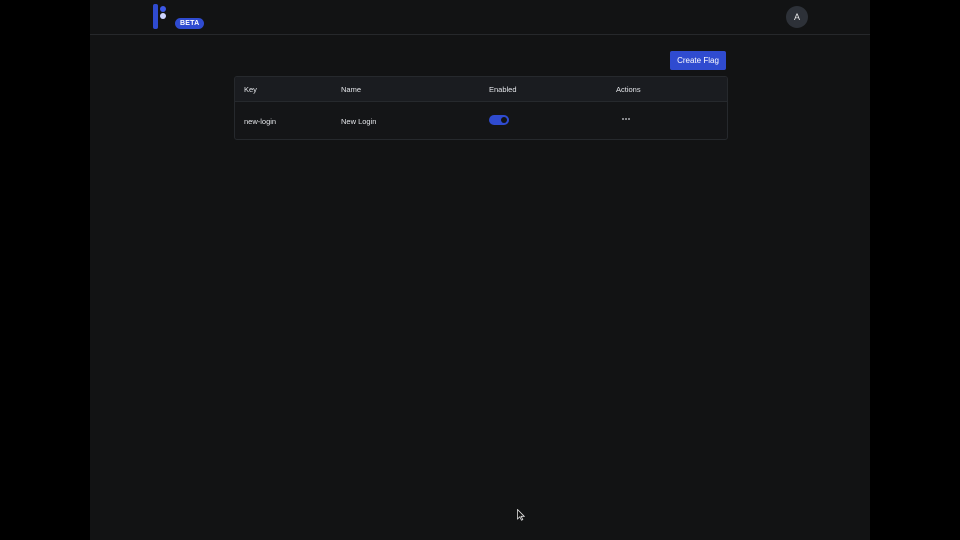 Image resolution: width=960 pixels, height=540 pixels. I want to click on flag-key: new-login, so click(260, 121).